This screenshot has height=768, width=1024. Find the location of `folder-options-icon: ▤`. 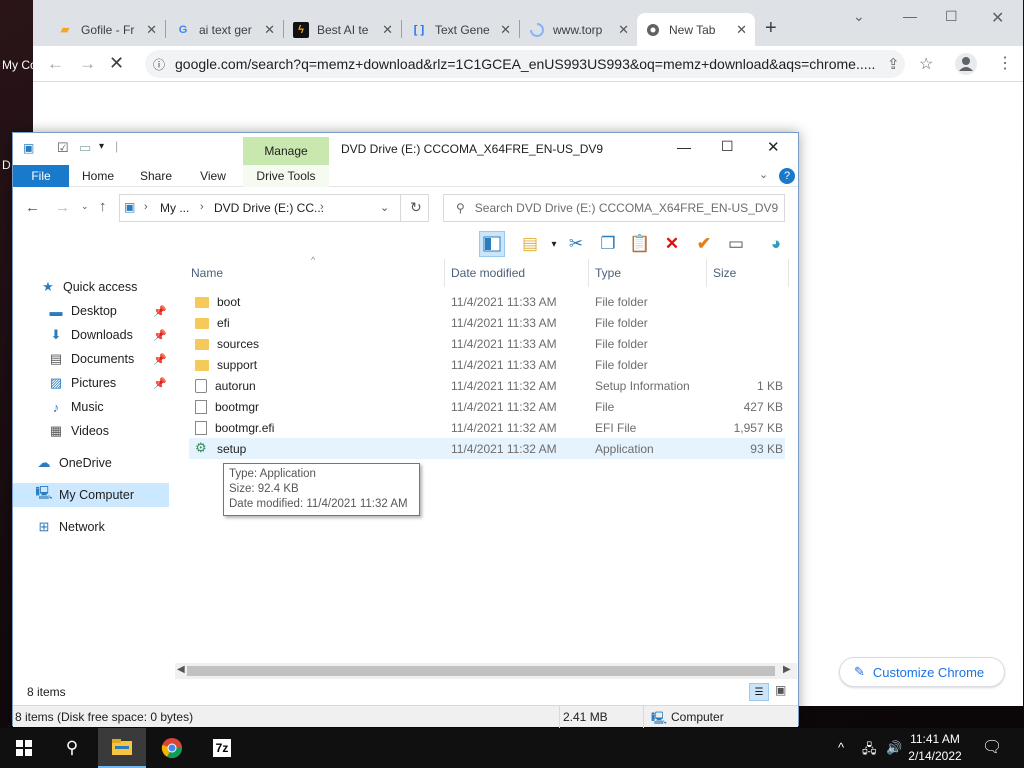

folder-options-icon: ▤ is located at coordinates (530, 244).